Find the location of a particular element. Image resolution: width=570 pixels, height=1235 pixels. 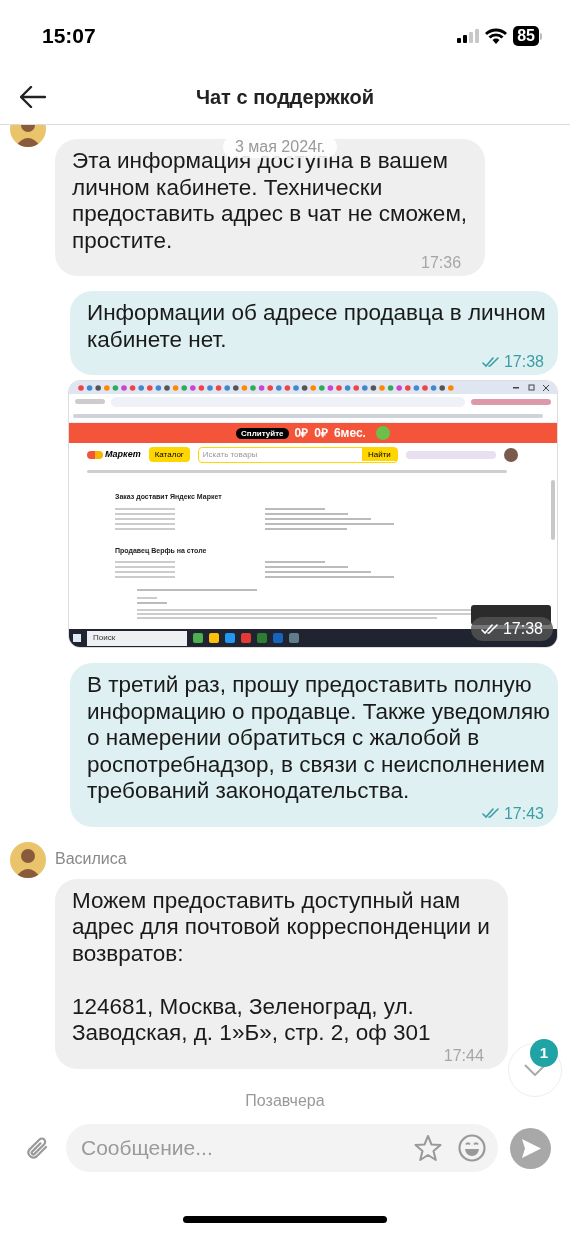

market-logo: Маркет is located at coordinates (123, 454).